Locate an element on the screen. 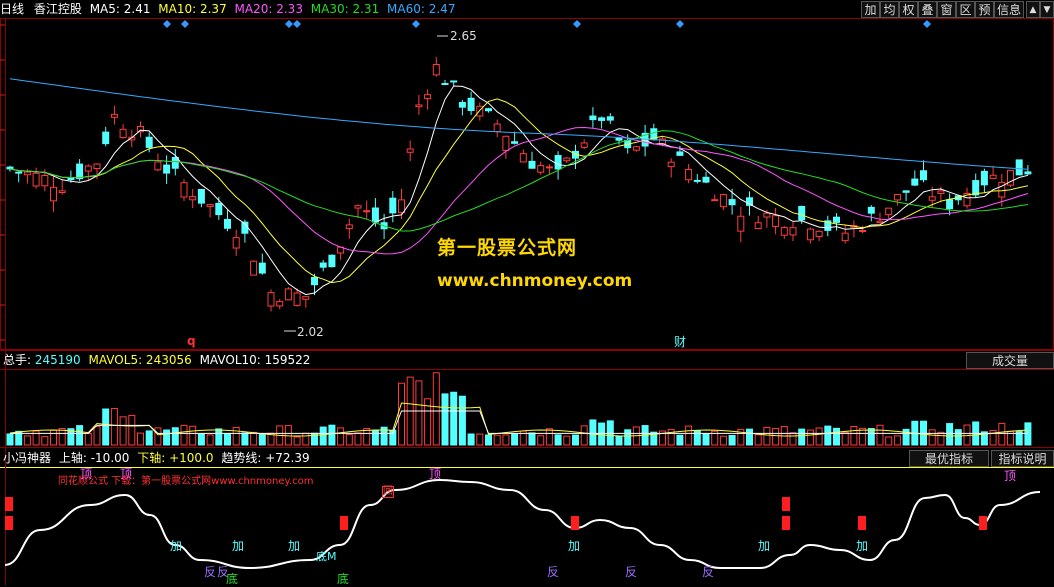 The width and height of the screenshot is (1054, 587). mavol10-label: MAVOL10: 159522 is located at coordinates (255, 360).